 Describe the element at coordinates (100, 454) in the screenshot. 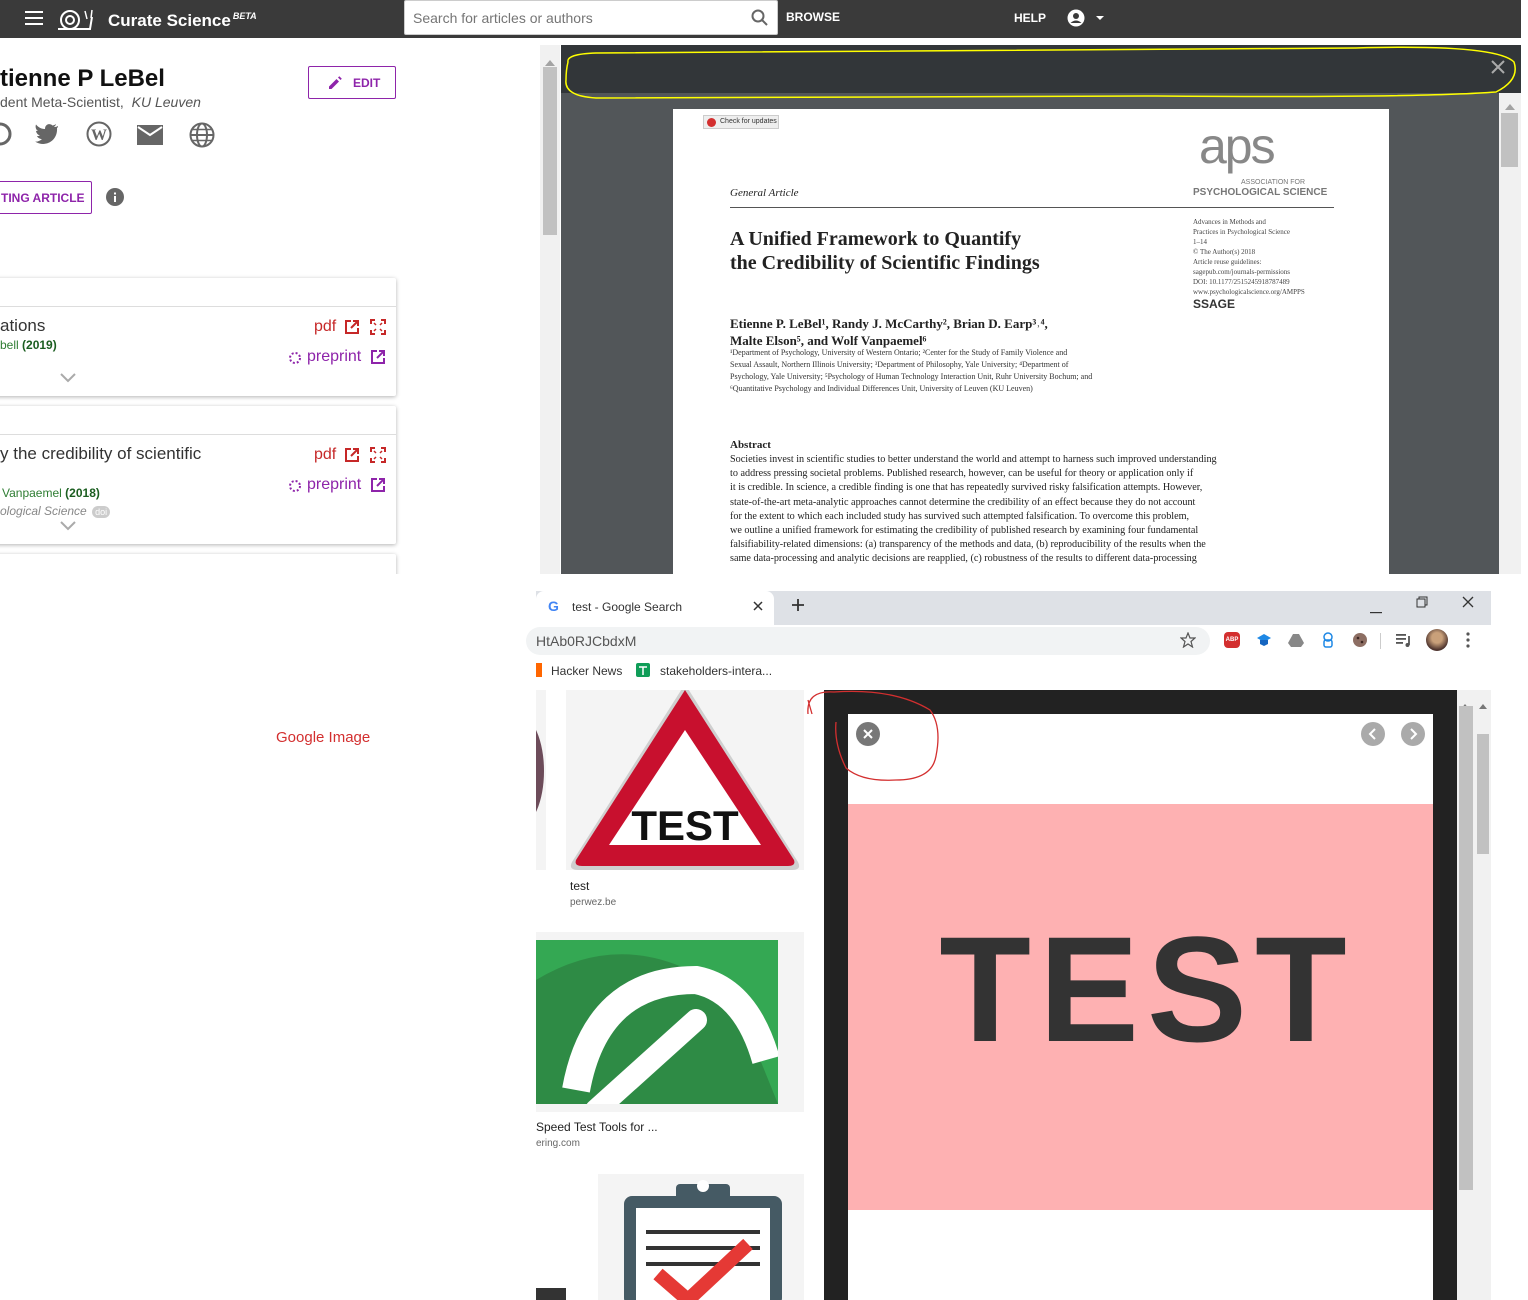

I see `article-title: y the credibility of scientific` at that location.